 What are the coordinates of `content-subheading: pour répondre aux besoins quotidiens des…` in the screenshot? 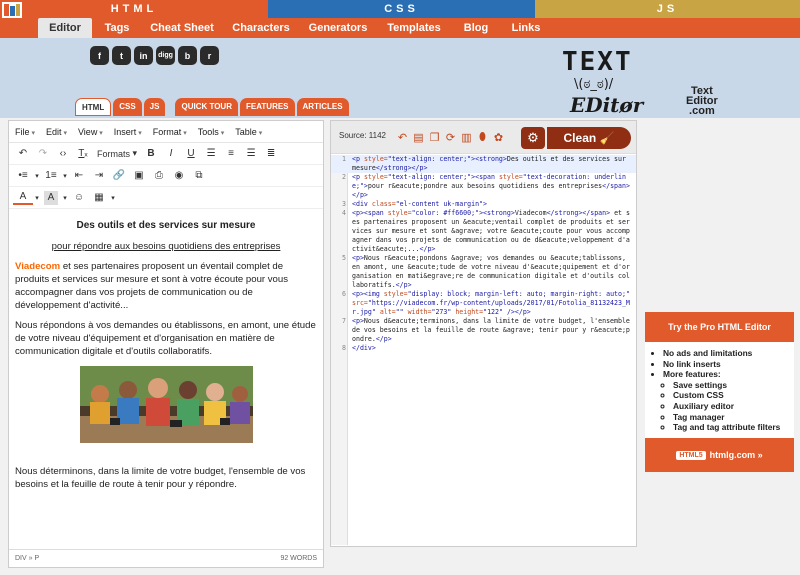 It's located at (166, 246).